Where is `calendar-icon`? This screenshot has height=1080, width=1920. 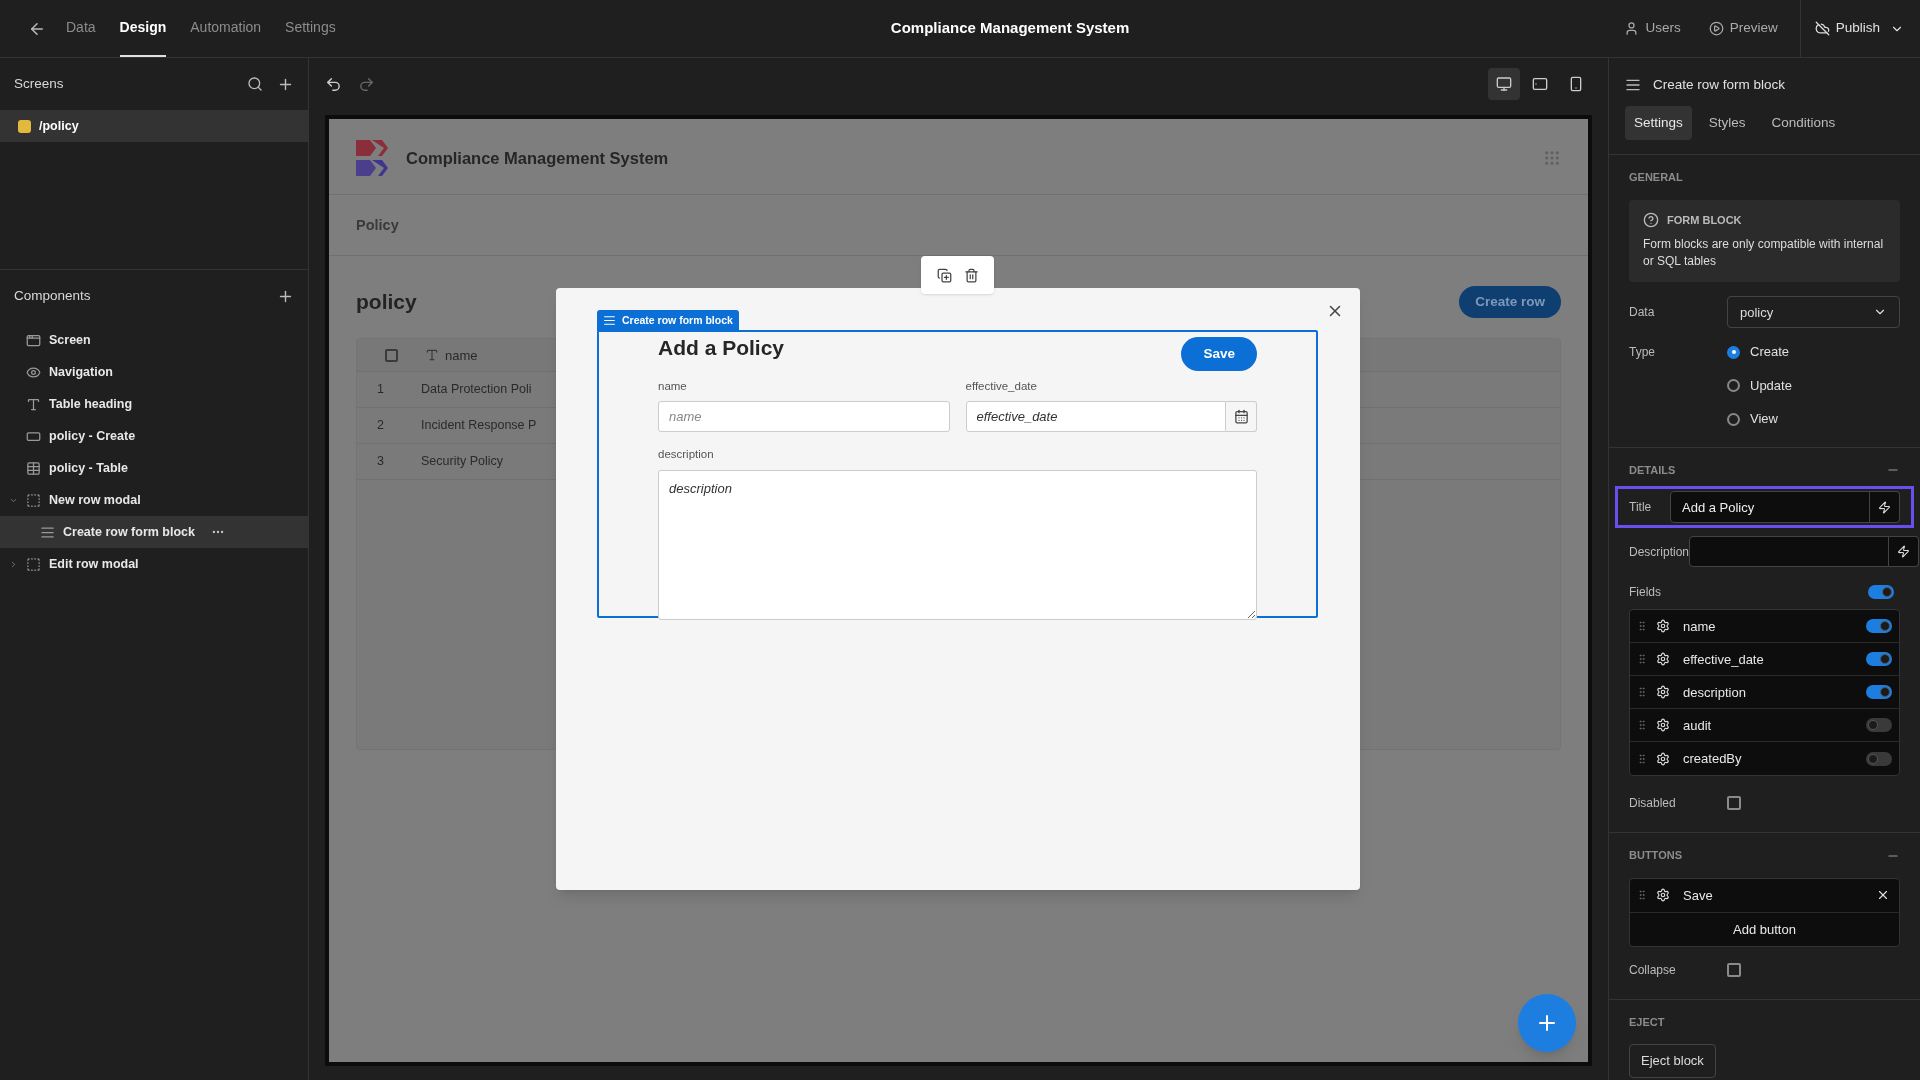 calendar-icon is located at coordinates (1241, 417).